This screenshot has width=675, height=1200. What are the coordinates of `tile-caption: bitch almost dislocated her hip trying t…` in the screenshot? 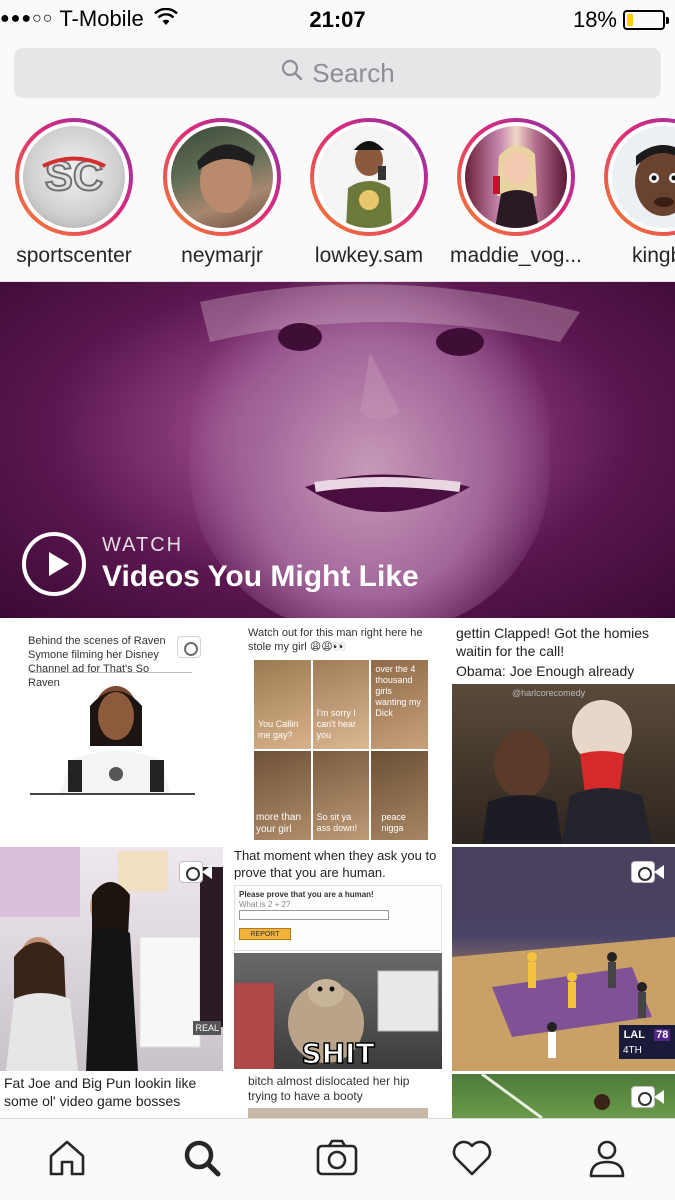 It's located at (329, 1088).